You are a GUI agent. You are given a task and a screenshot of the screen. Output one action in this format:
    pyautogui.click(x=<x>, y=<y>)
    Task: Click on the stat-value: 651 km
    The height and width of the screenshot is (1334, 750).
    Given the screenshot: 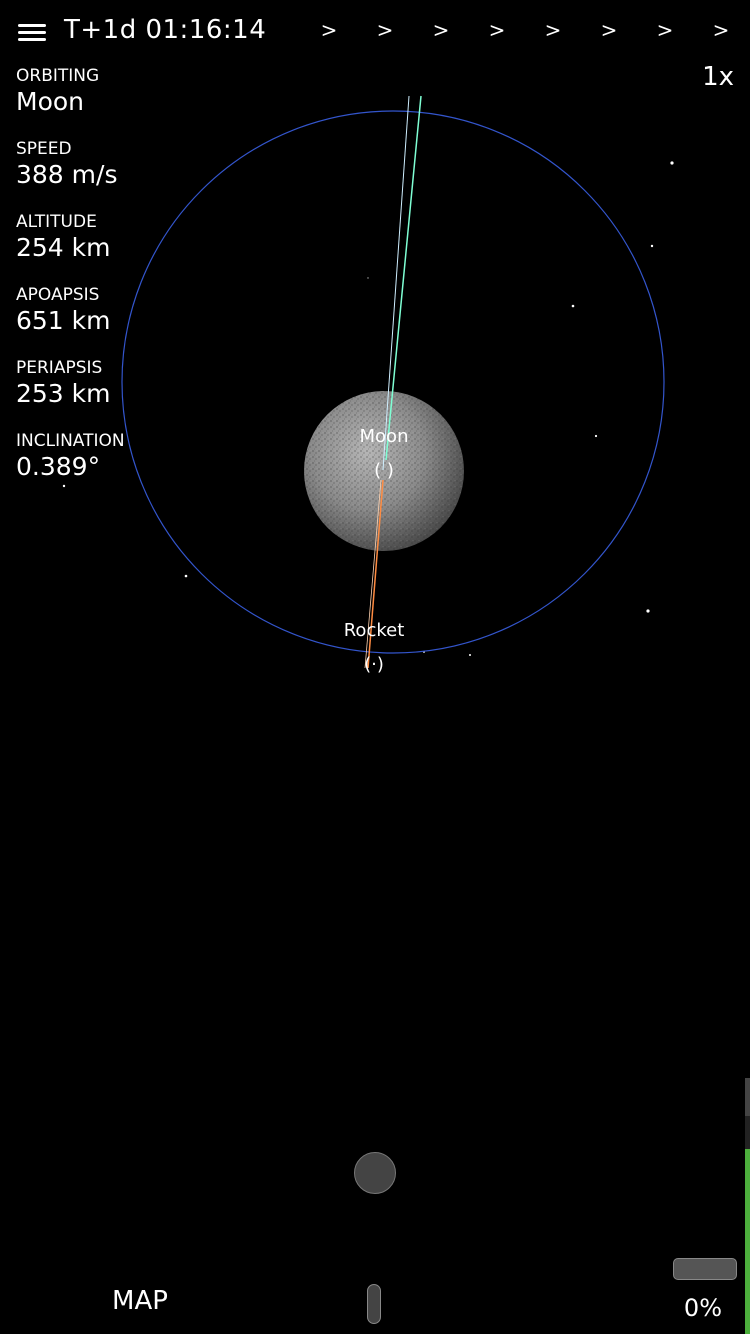 What is the action you would take?
    pyautogui.click(x=63, y=320)
    